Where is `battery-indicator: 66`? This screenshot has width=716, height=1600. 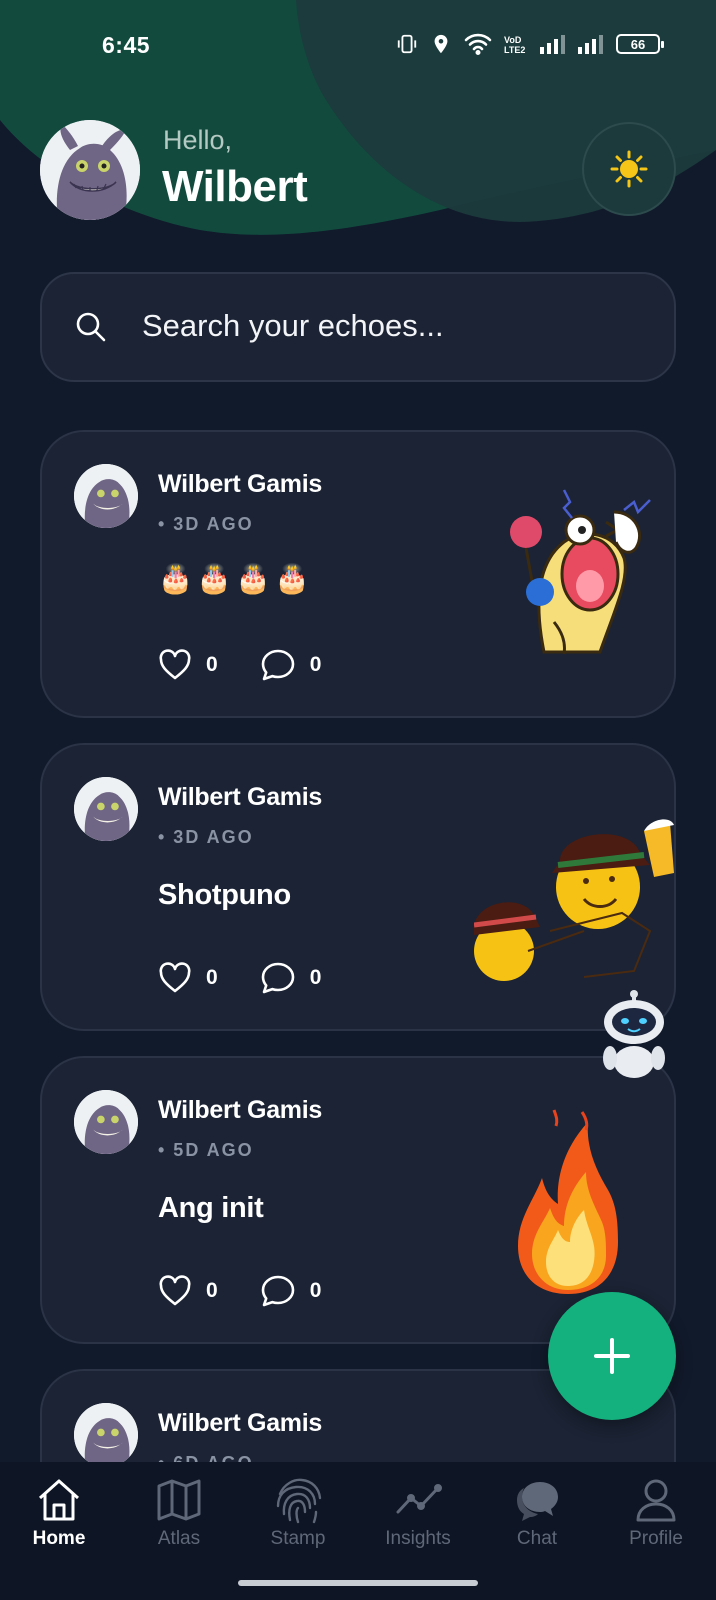
battery-indicator: 66 is located at coordinates (640, 44).